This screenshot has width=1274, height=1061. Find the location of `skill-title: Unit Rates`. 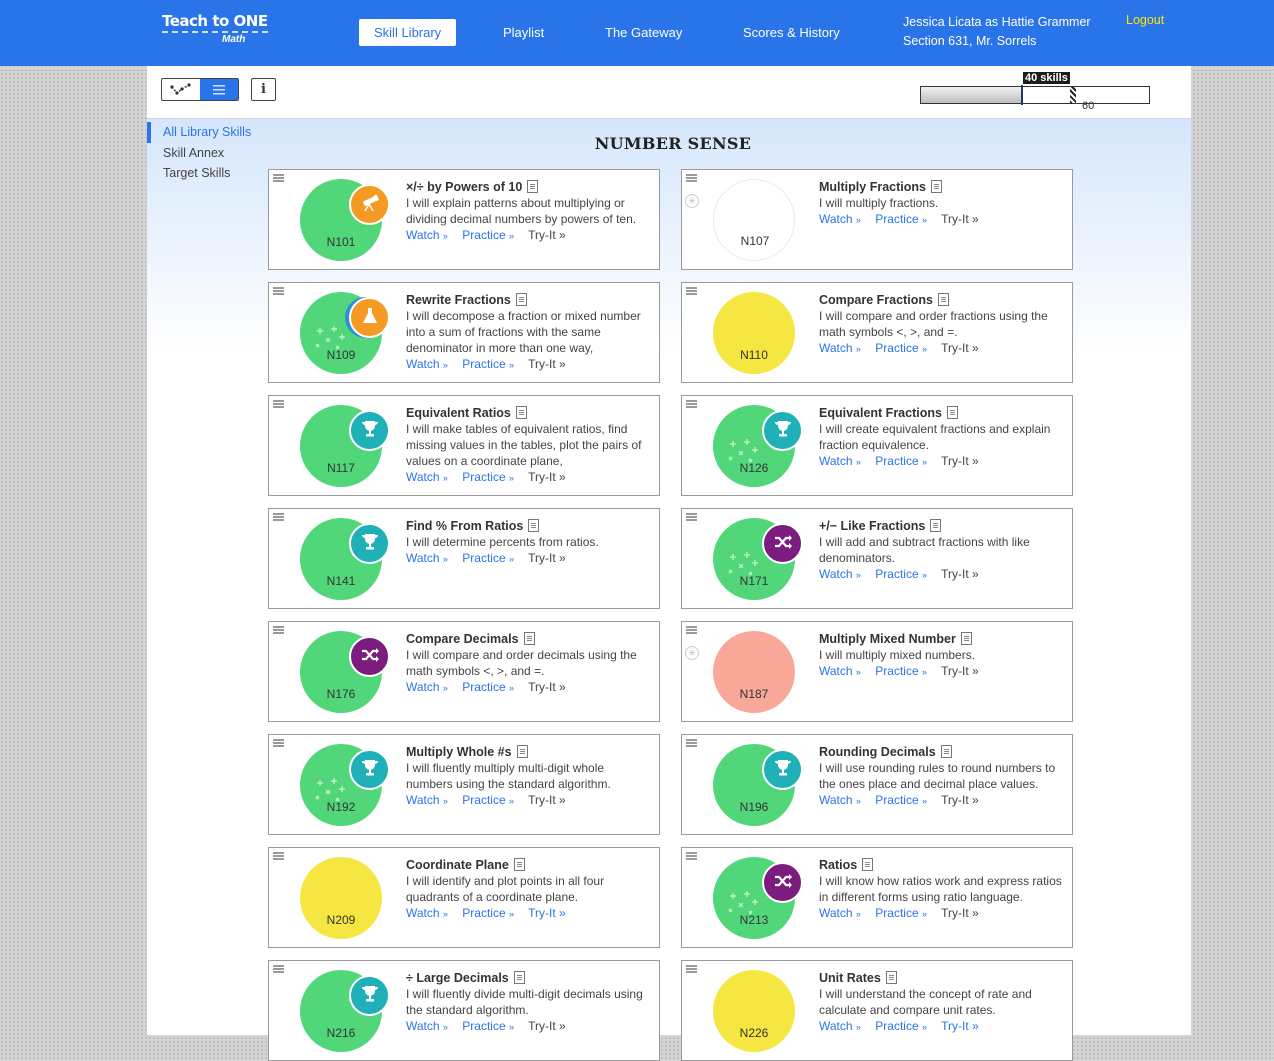

skill-title: Unit Rates is located at coordinates (850, 978).